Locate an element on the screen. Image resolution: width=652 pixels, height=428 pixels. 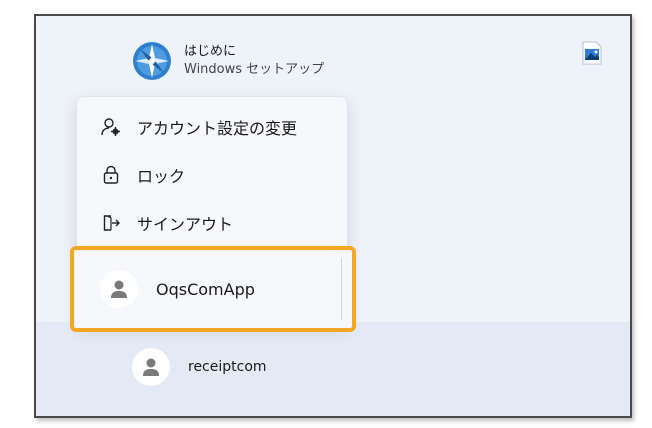
menu-item-change-account-settings: アカウント設定の変更 is located at coordinates (212, 127).